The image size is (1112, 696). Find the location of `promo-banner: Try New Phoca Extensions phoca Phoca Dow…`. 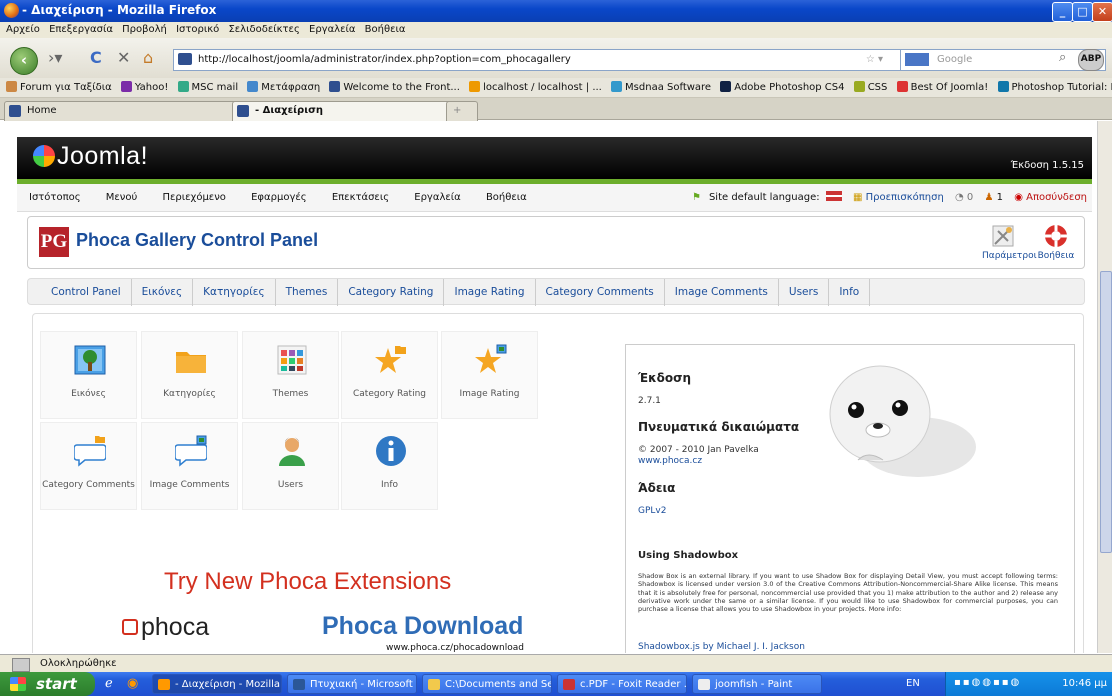

promo-banner: Try New Phoca Extensions phoca Phoca Dow… is located at coordinates (323, 604).